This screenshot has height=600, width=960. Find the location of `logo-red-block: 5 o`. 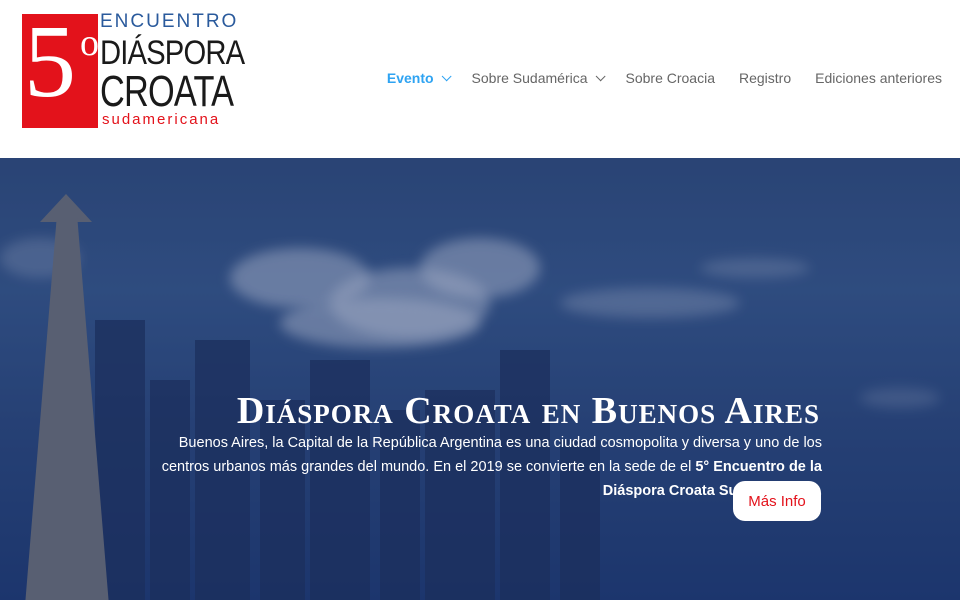

logo-red-block: 5 o is located at coordinates (60, 69).